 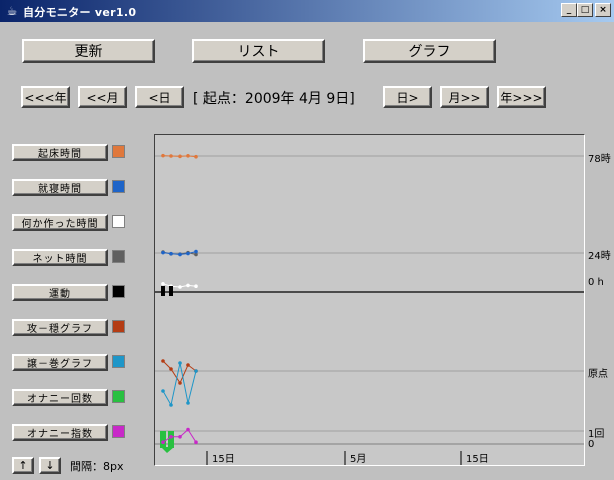 What do you see at coordinates (603, 10) in the screenshot?
I see `close-button: ×` at bounding box center [603, 10].